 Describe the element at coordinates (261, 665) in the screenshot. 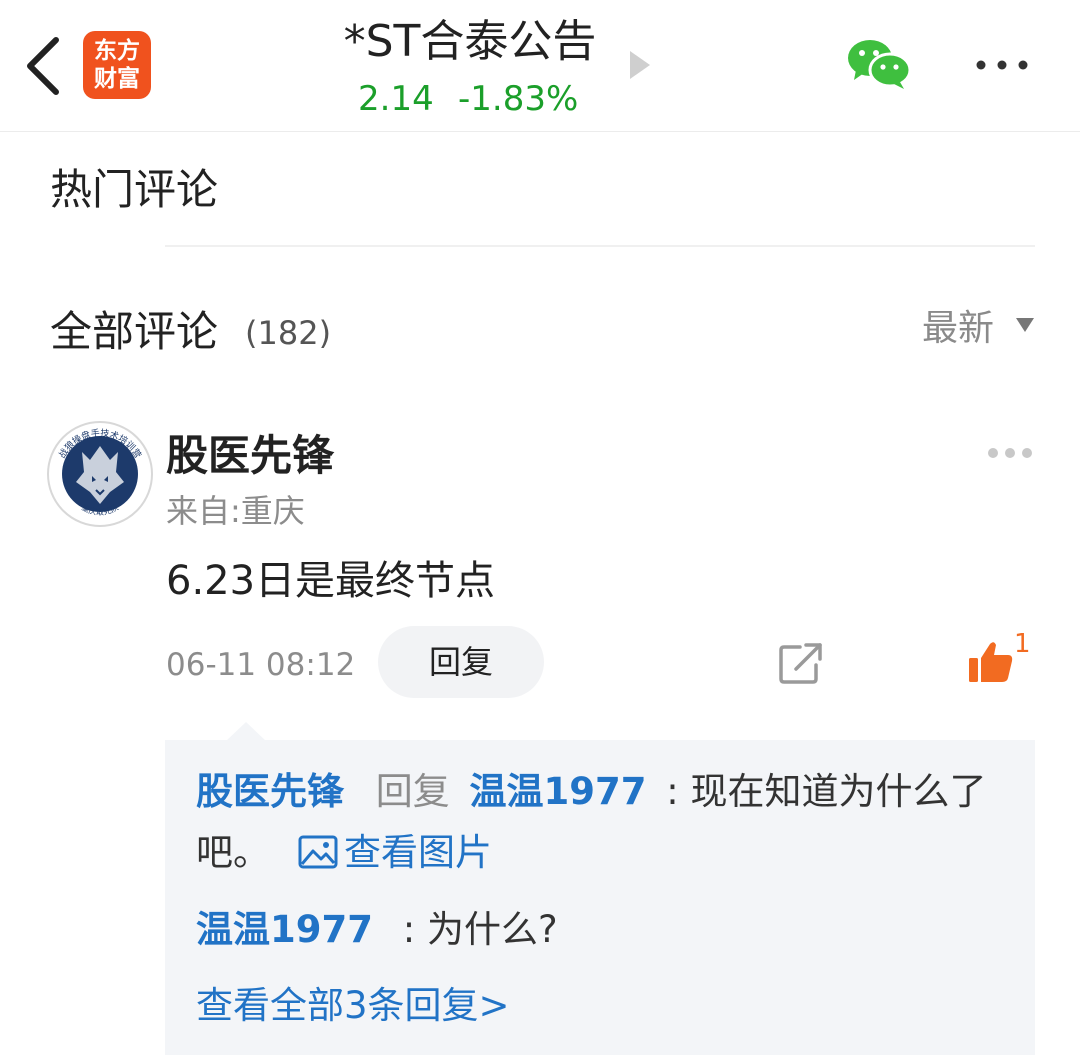

I see `comment-timestamp: 06-11 08:12` at that location.